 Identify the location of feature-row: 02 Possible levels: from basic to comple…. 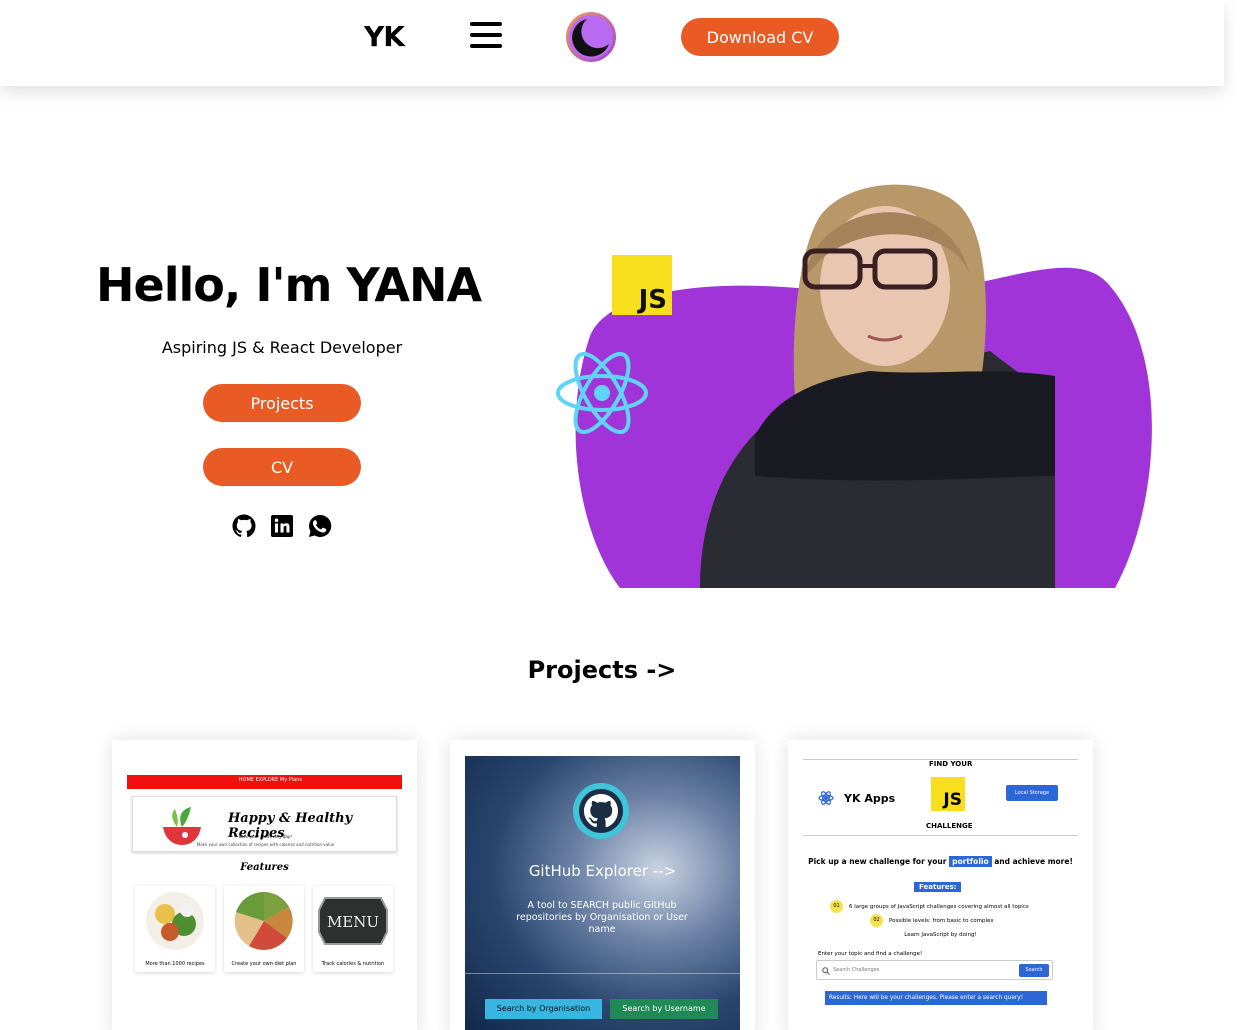
(932, 920).